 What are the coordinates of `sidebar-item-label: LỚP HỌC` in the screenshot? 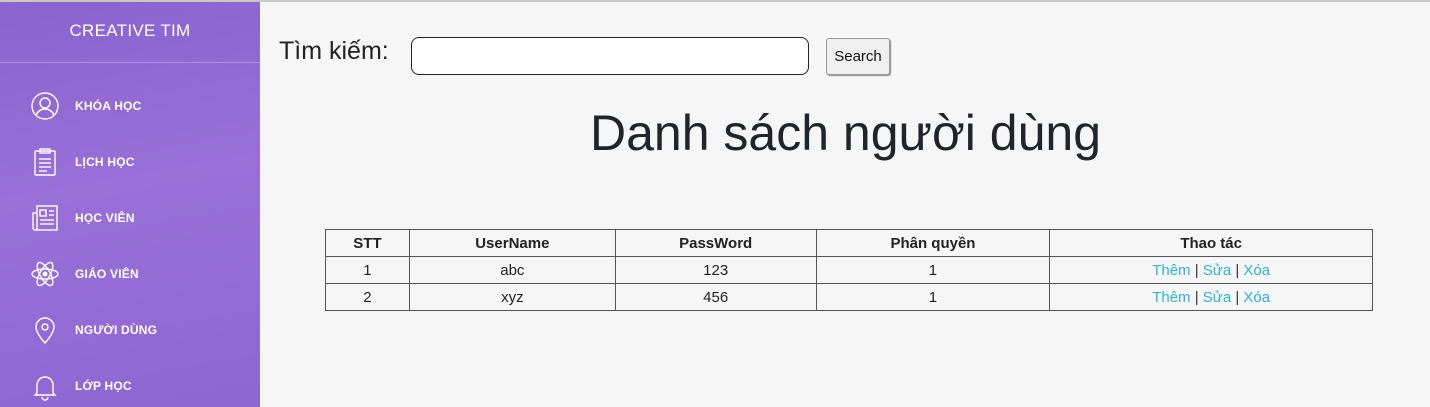 It's located at (103, 386).